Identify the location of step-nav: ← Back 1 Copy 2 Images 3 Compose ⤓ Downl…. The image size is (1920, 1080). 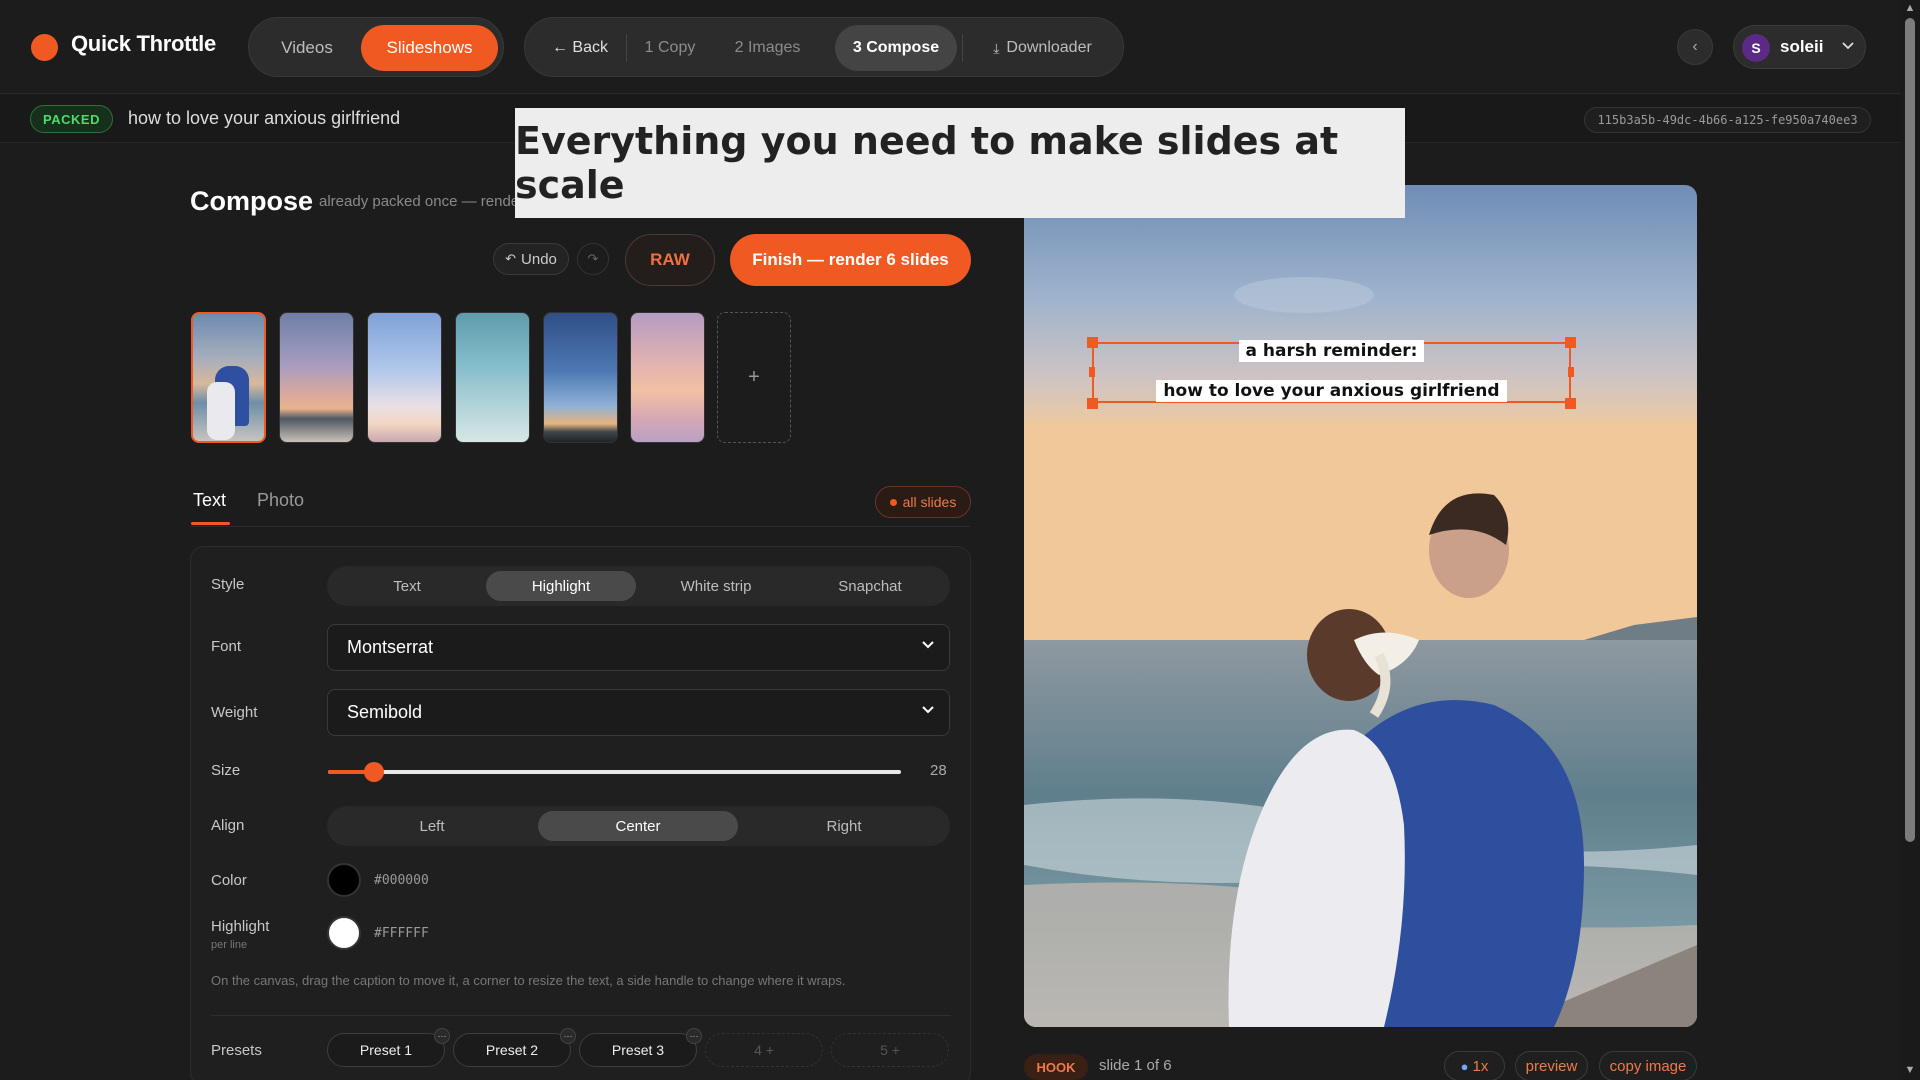
(824, 47).